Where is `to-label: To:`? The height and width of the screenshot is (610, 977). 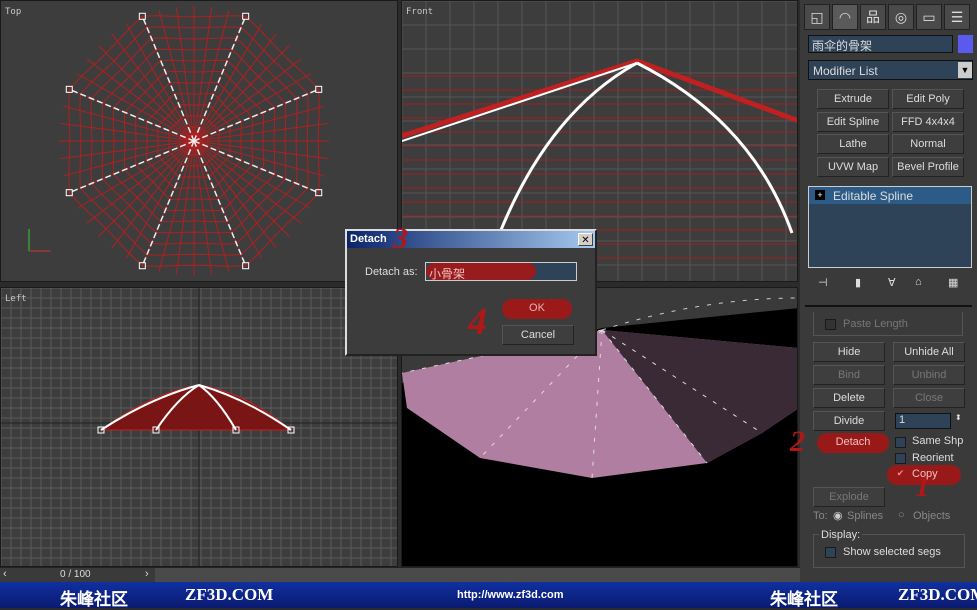 to-label: To: is located at coordinates (820, 516).